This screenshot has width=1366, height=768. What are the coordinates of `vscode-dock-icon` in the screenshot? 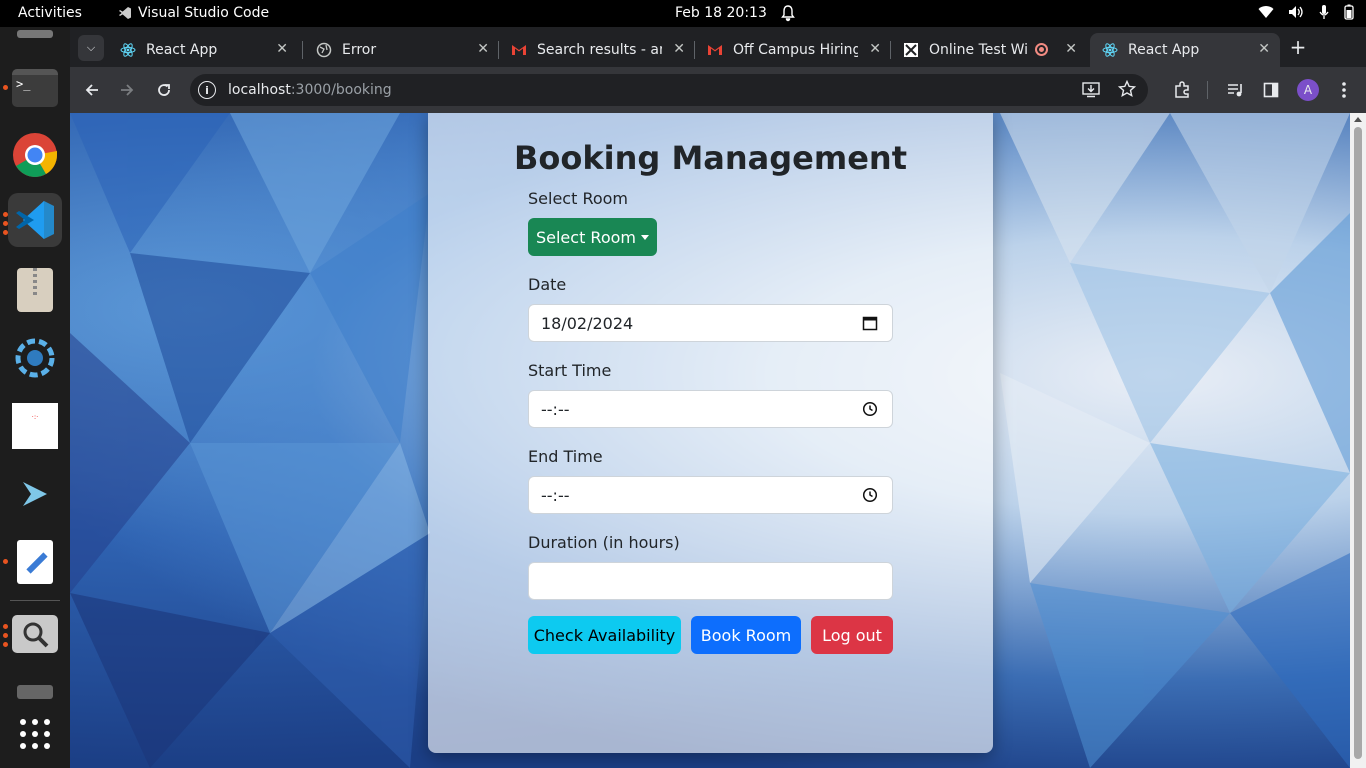 It's located at (35, 220).